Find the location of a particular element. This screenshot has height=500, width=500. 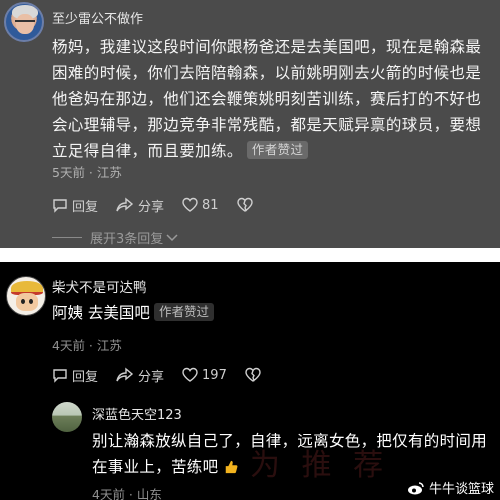

like-count: 81 is located at coordinates (210, 205).